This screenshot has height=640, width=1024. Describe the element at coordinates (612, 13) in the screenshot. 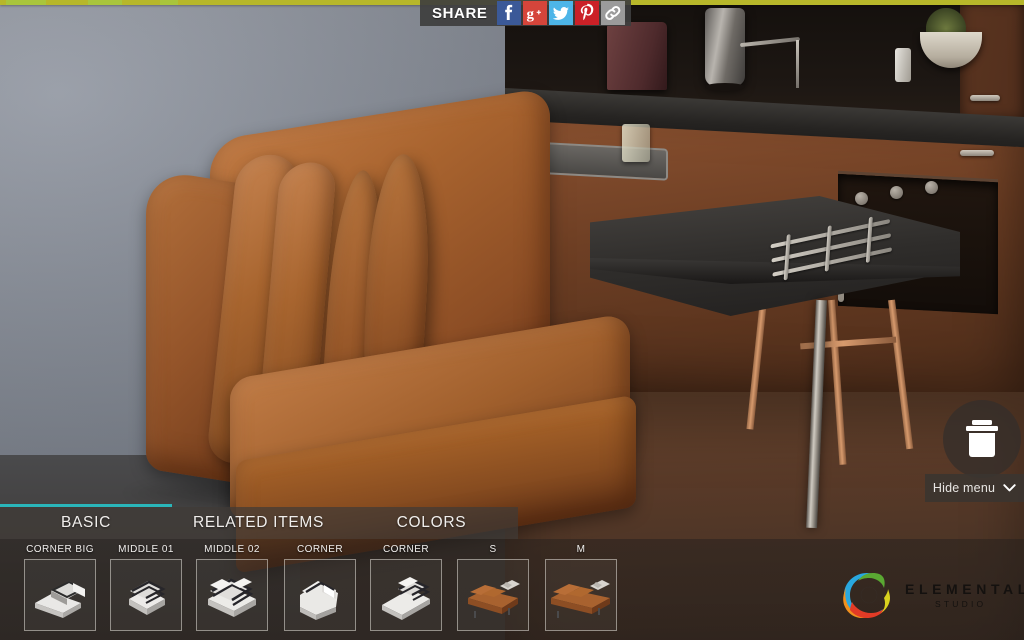

I see `copy-link-icon` at that location.